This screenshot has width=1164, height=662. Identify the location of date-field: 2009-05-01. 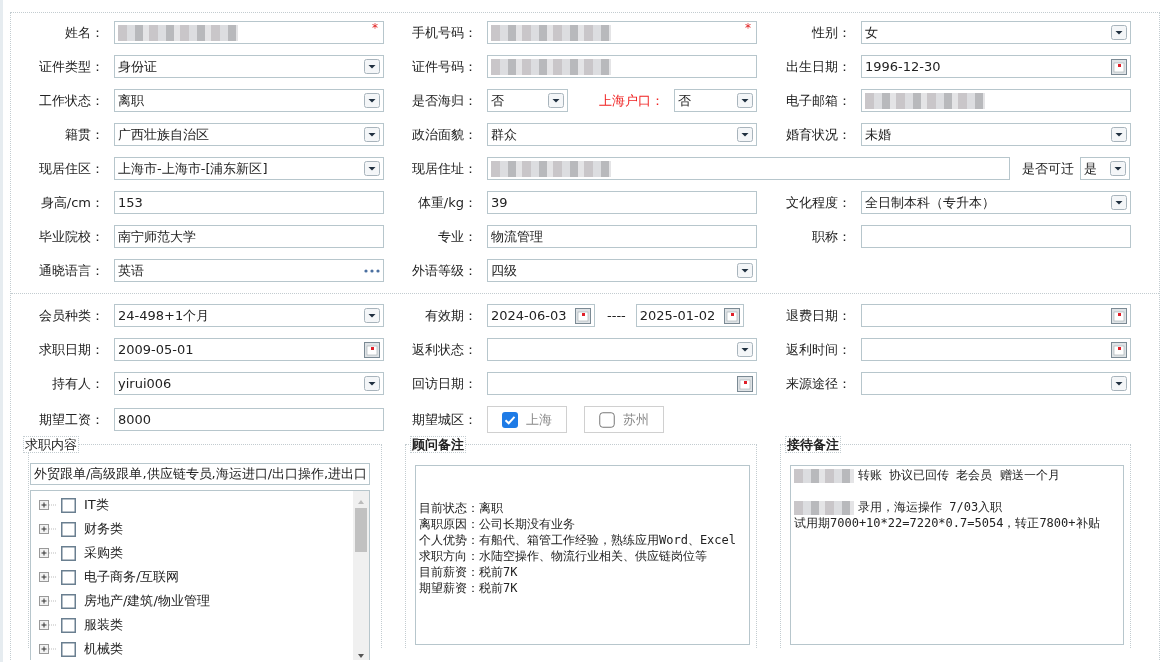
(249, 349).